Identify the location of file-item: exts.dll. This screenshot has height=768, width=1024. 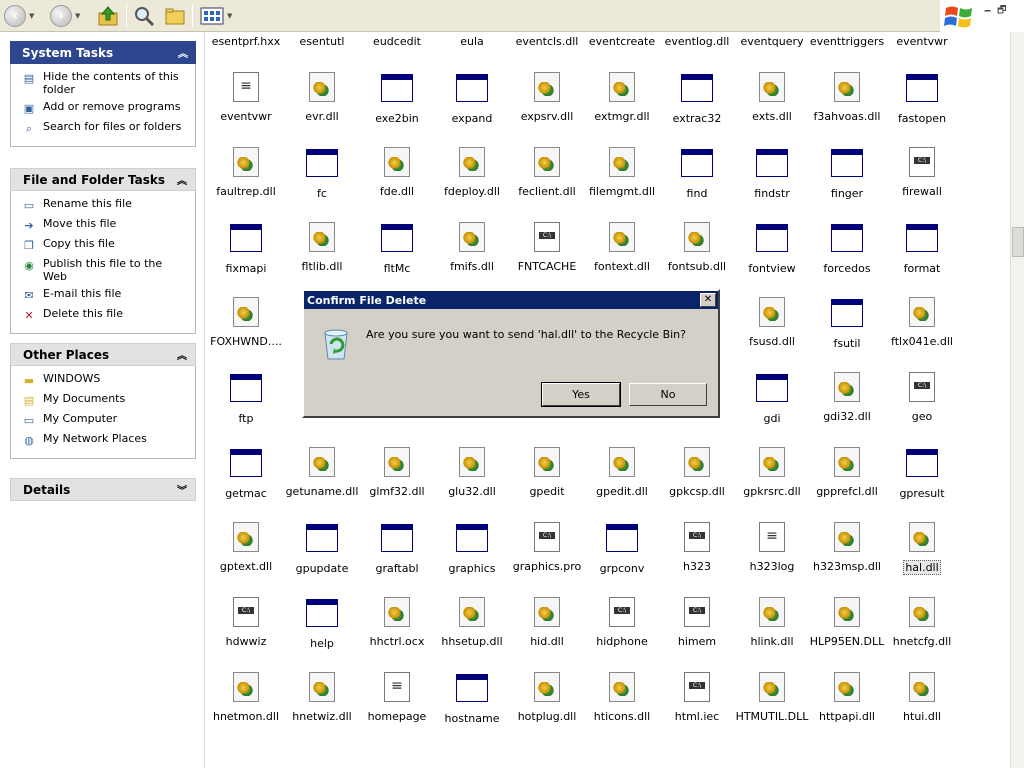
(772, 109).